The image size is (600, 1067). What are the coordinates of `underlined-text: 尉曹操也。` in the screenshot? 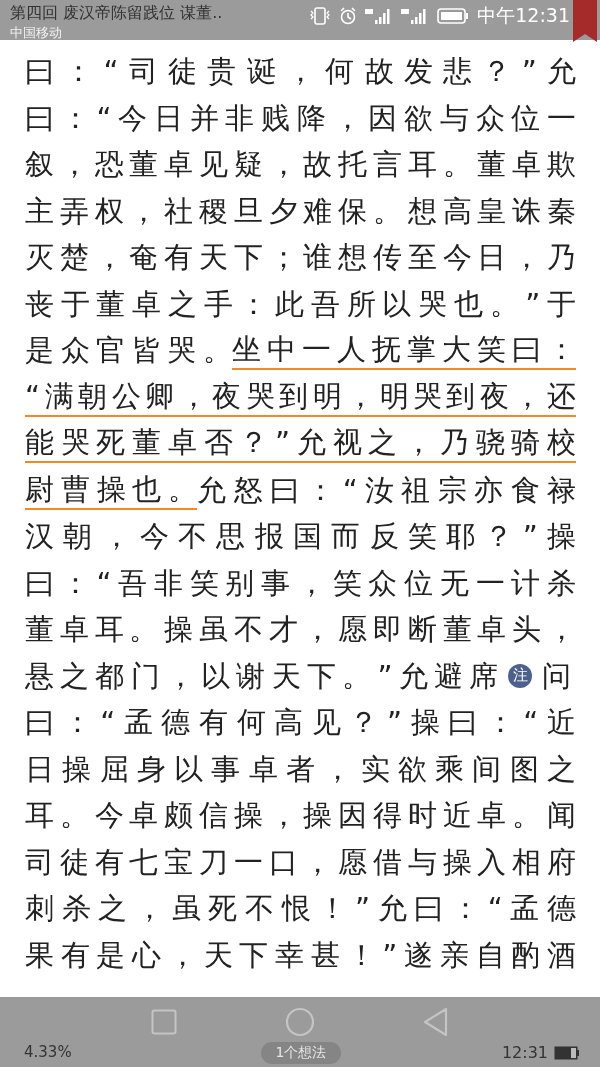 It's located at (111, 489).